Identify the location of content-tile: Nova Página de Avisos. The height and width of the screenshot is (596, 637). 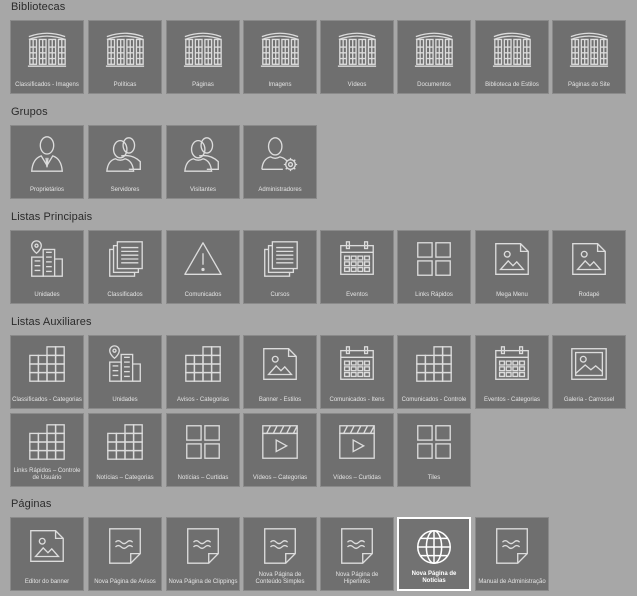
(125, 554).